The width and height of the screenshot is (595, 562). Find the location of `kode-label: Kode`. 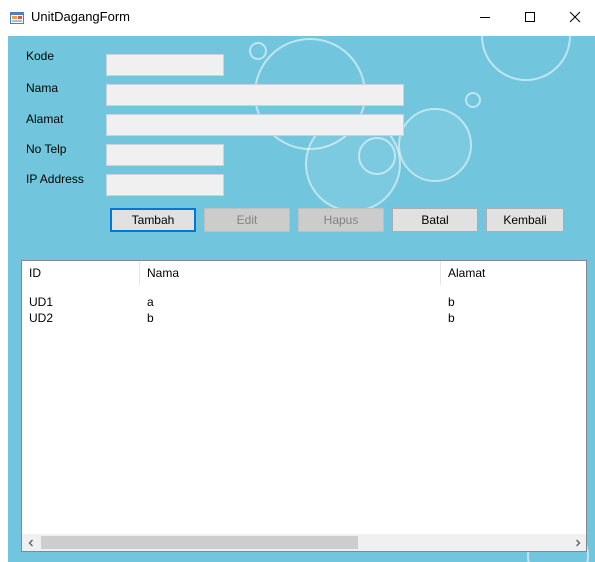

kode-label: Kode is located at coordinates (40, 56).